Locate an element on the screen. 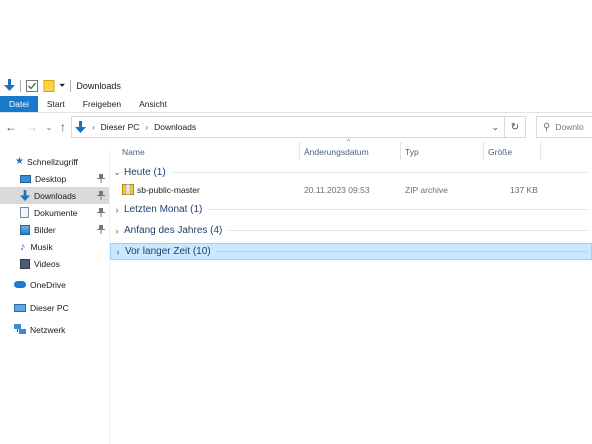 Image resolution: width=592 pixels, height=444 pixels. nav-item-pictures: Bilder is located at coordinates (54, 229).